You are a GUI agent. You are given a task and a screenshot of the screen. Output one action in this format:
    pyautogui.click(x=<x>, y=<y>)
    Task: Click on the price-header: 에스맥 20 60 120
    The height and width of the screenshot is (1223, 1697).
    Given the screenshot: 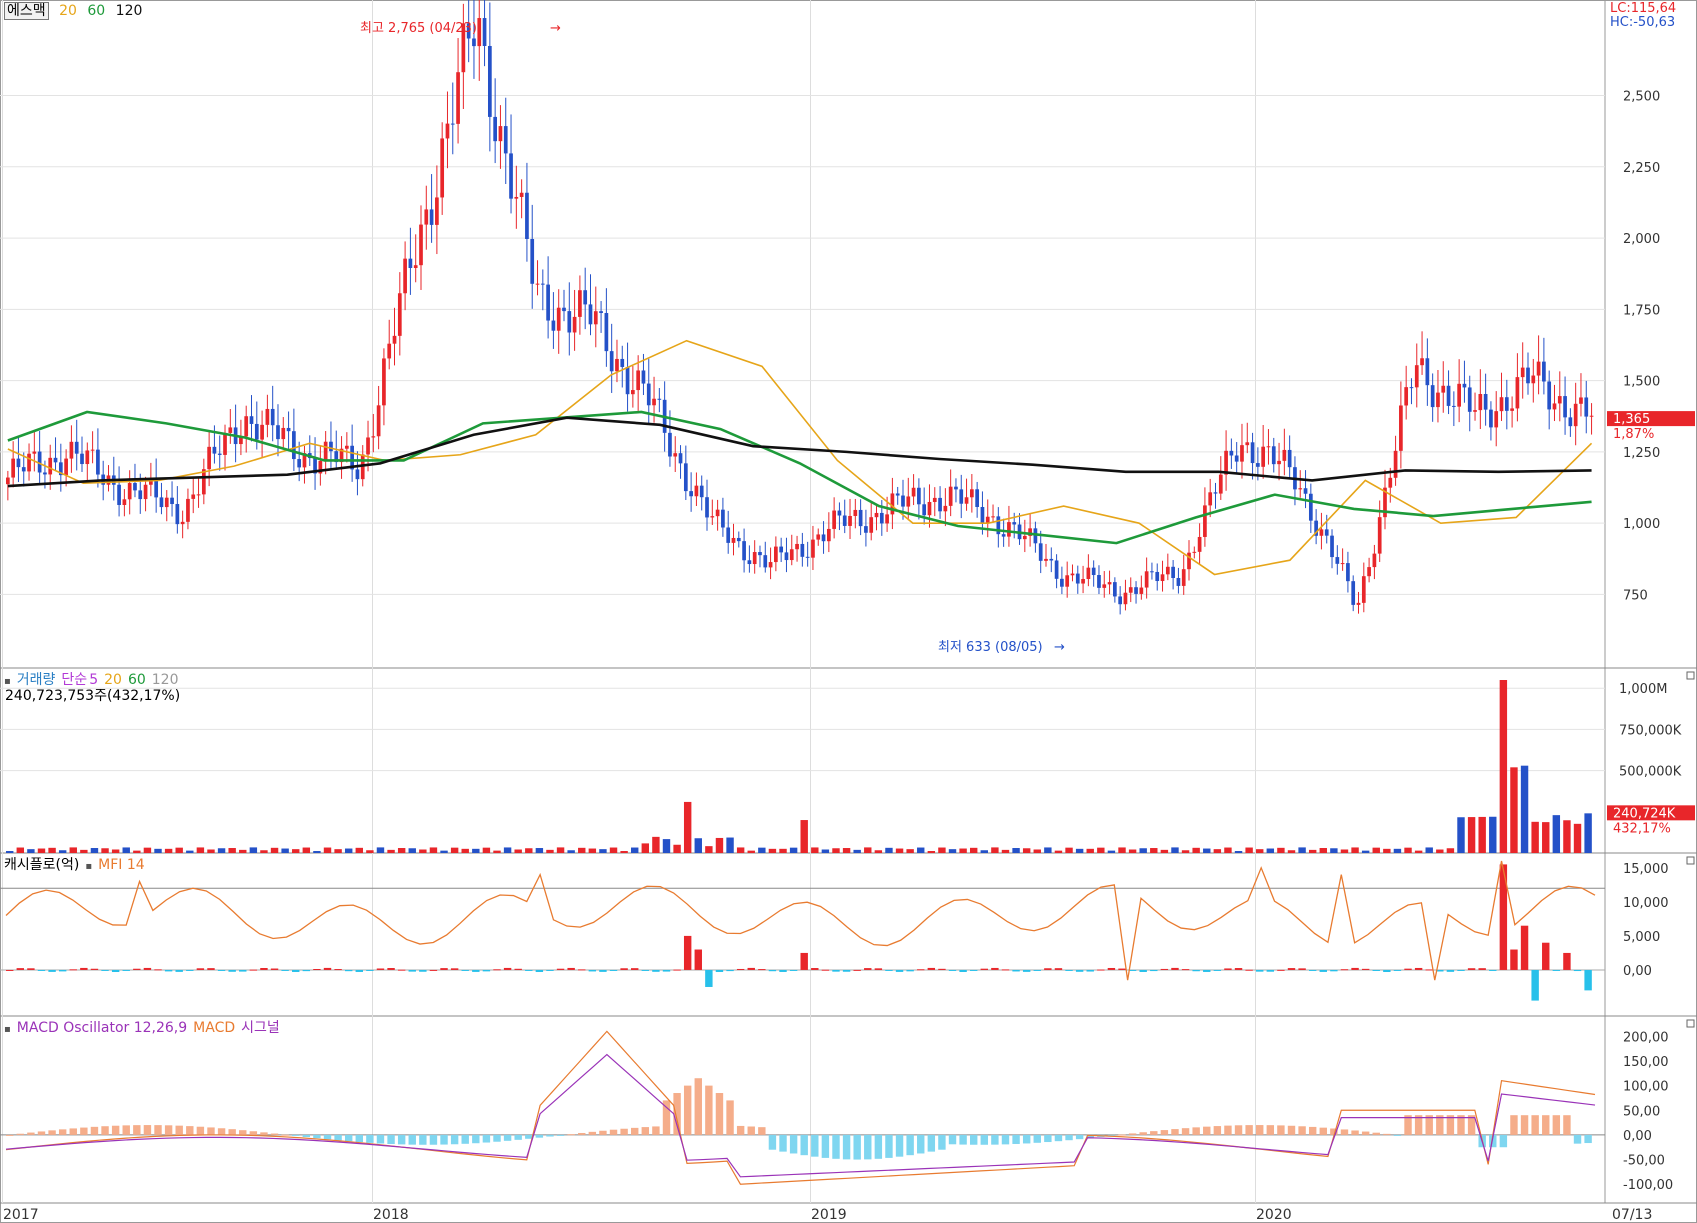 What is the action you would take?
    pyautogui.click(x=76, y=11)
    